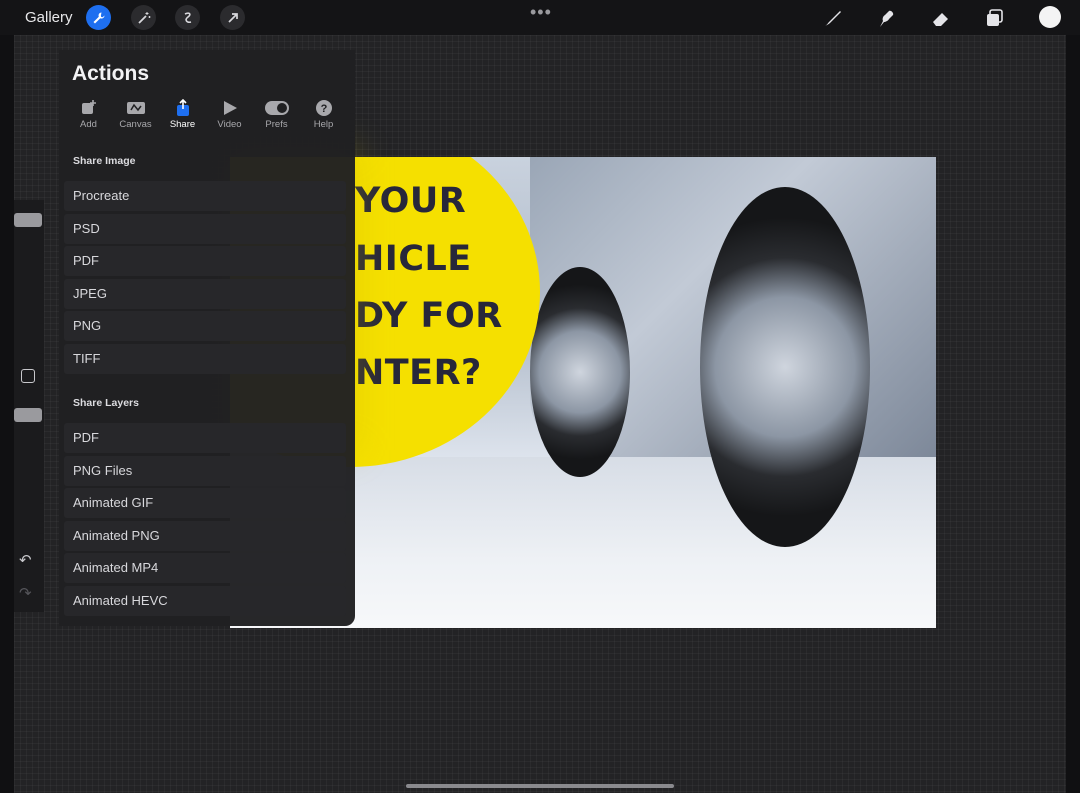 This screenshot has width=1080, height=793. I want to click on share-tiff: TIFF, so click(205, 359).